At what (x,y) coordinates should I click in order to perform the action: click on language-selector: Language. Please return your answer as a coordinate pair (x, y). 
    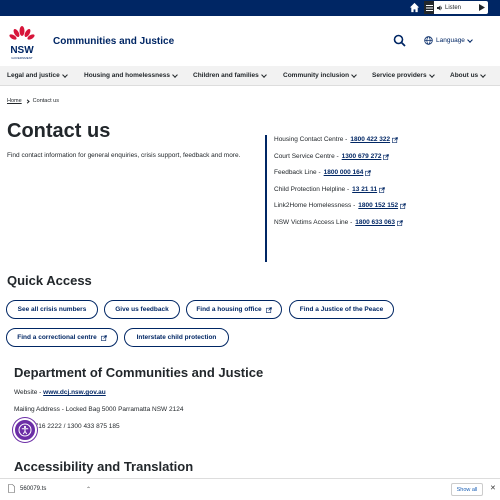
    Looking at the image, I should click on (448, 40).